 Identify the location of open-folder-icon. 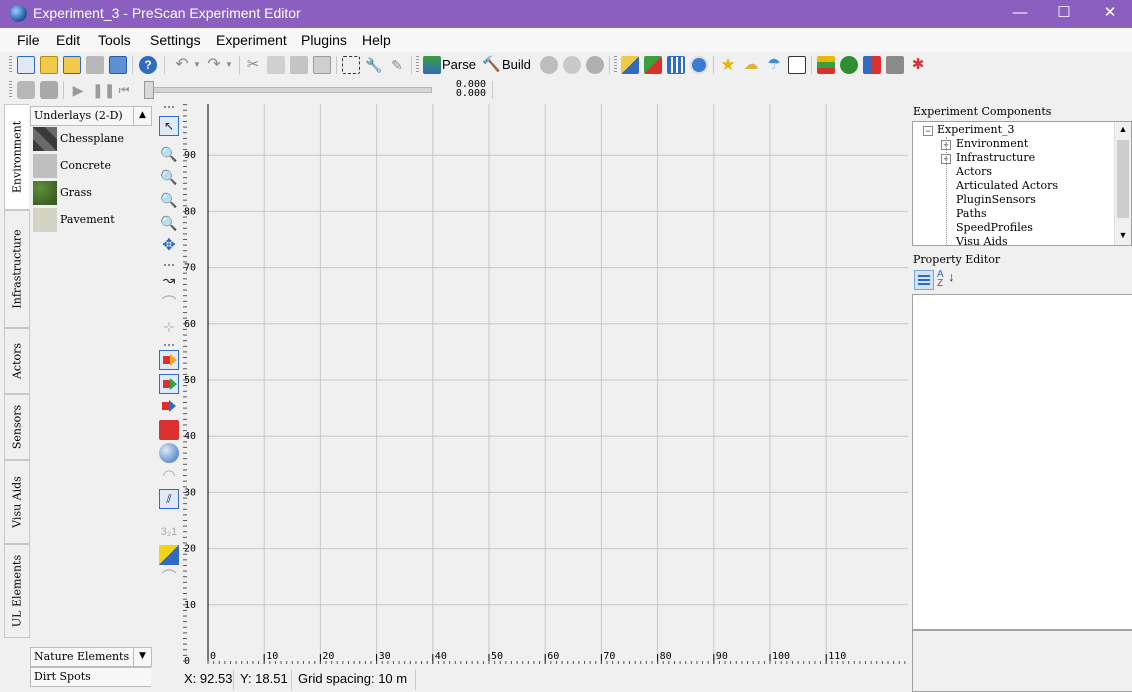
(49, 65).